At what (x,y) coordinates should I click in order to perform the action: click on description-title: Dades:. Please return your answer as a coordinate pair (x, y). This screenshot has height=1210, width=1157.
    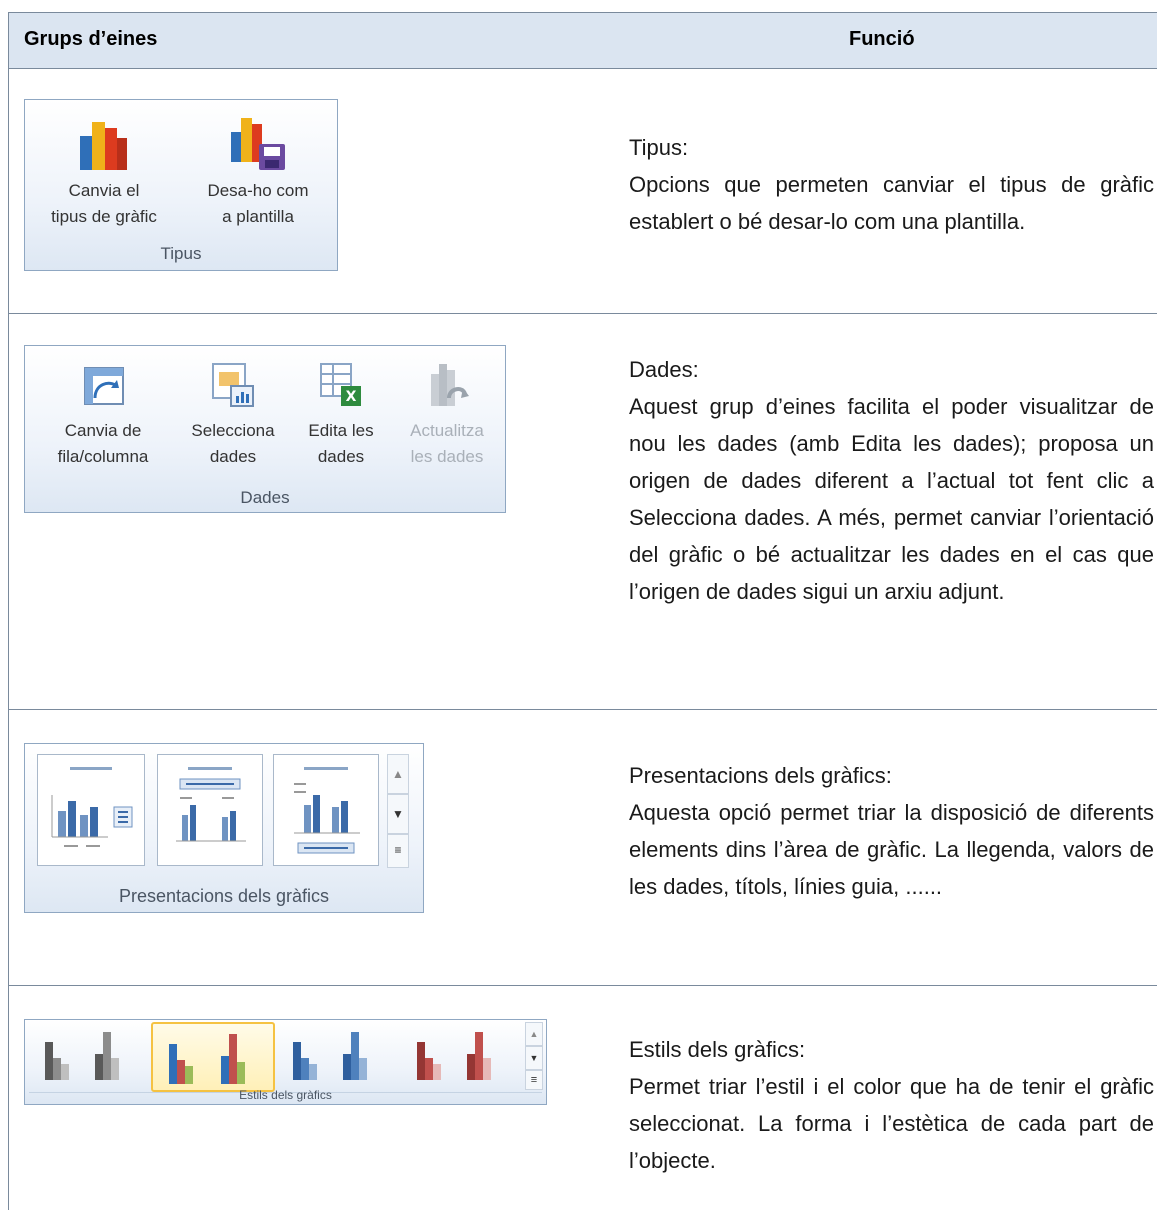
    Looking at the image, I should click on (664, 369).